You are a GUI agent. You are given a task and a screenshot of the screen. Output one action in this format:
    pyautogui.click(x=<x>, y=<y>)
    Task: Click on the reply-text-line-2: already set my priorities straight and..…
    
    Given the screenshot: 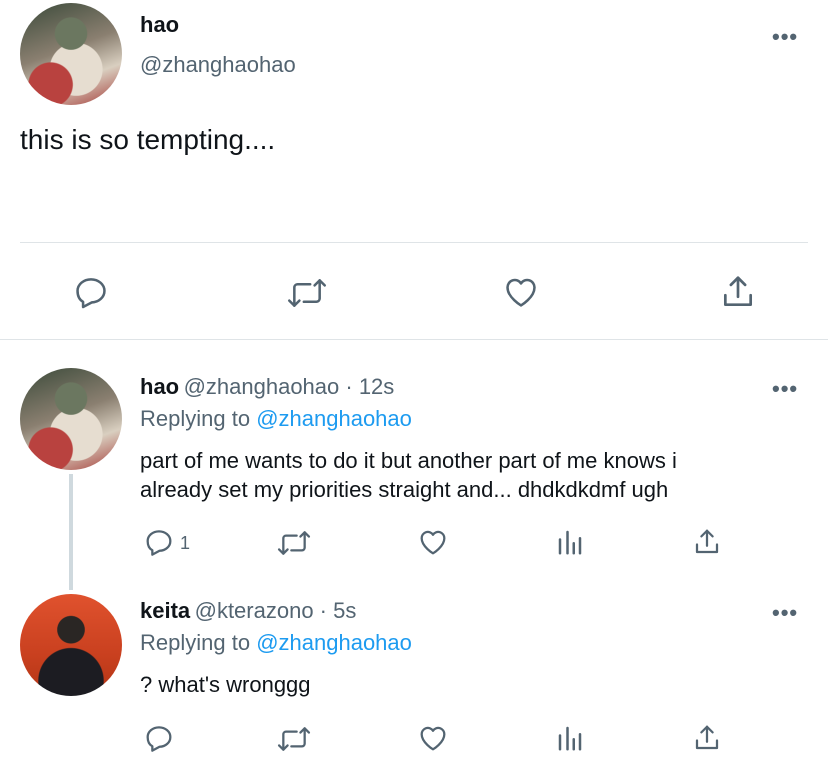 What is the action you would take?
    pyautogui.click(x=404, y=489)
    